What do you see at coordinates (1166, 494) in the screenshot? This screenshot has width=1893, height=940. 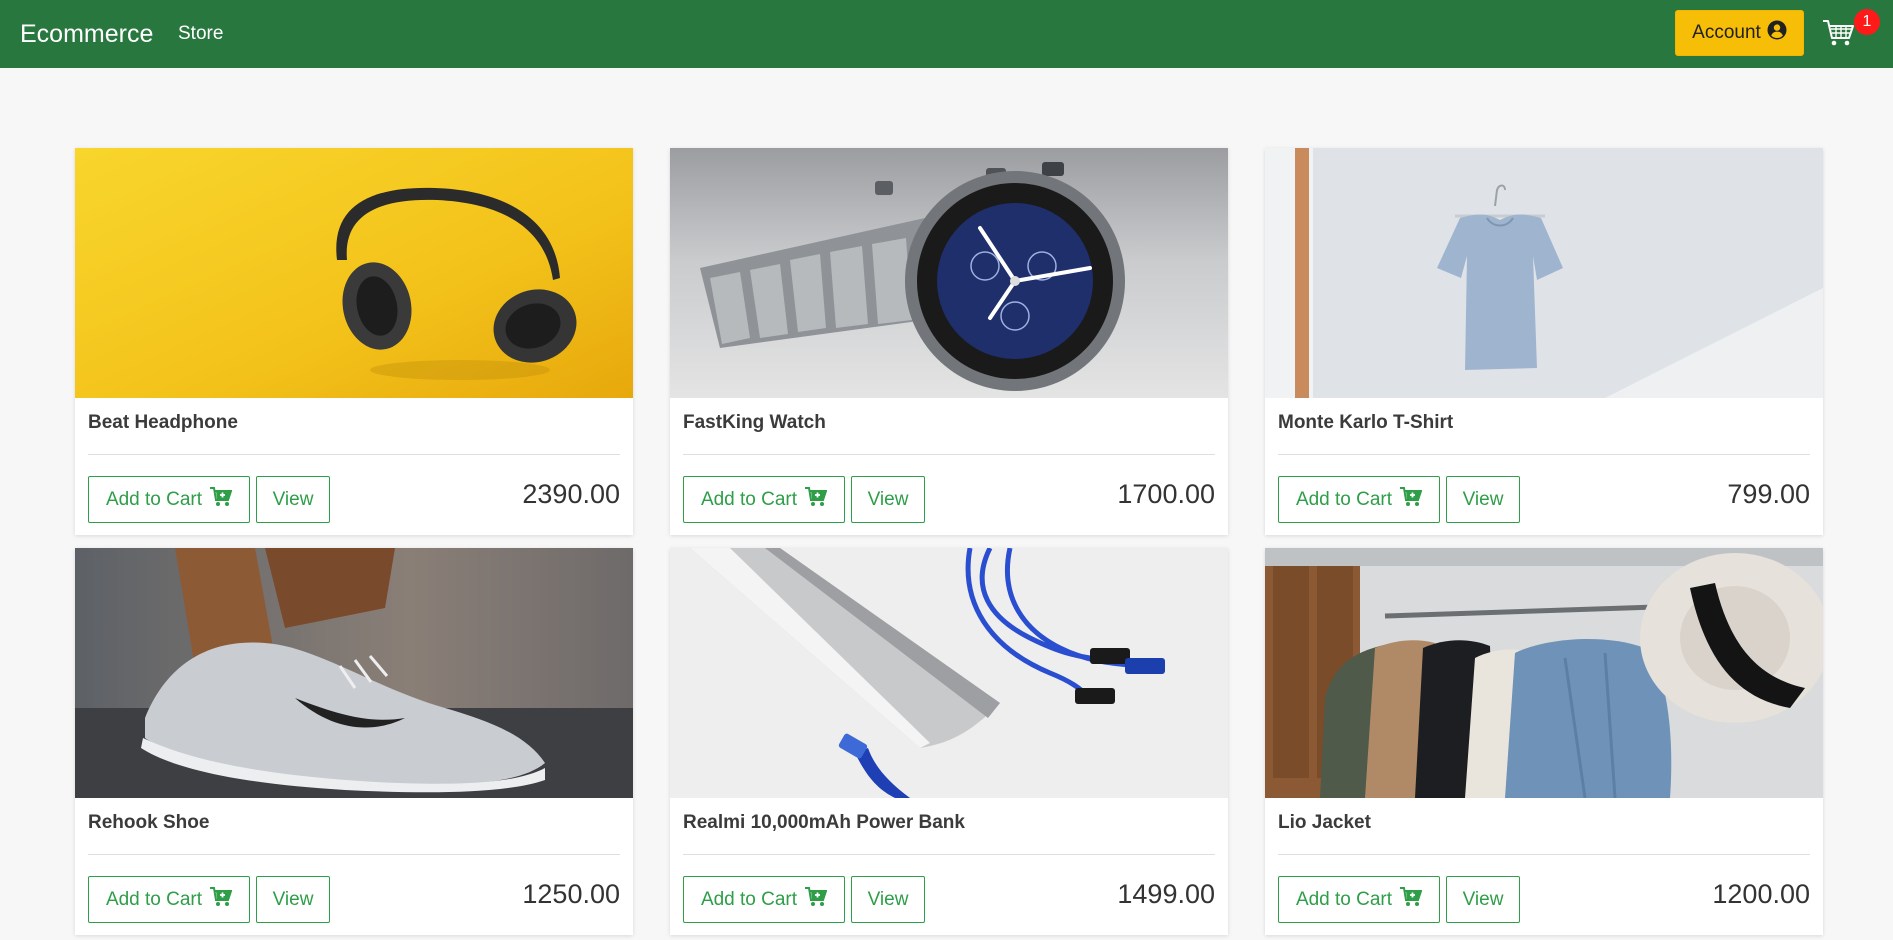 I see `product-price: 1700.00` at bounding box center [1166, 494].